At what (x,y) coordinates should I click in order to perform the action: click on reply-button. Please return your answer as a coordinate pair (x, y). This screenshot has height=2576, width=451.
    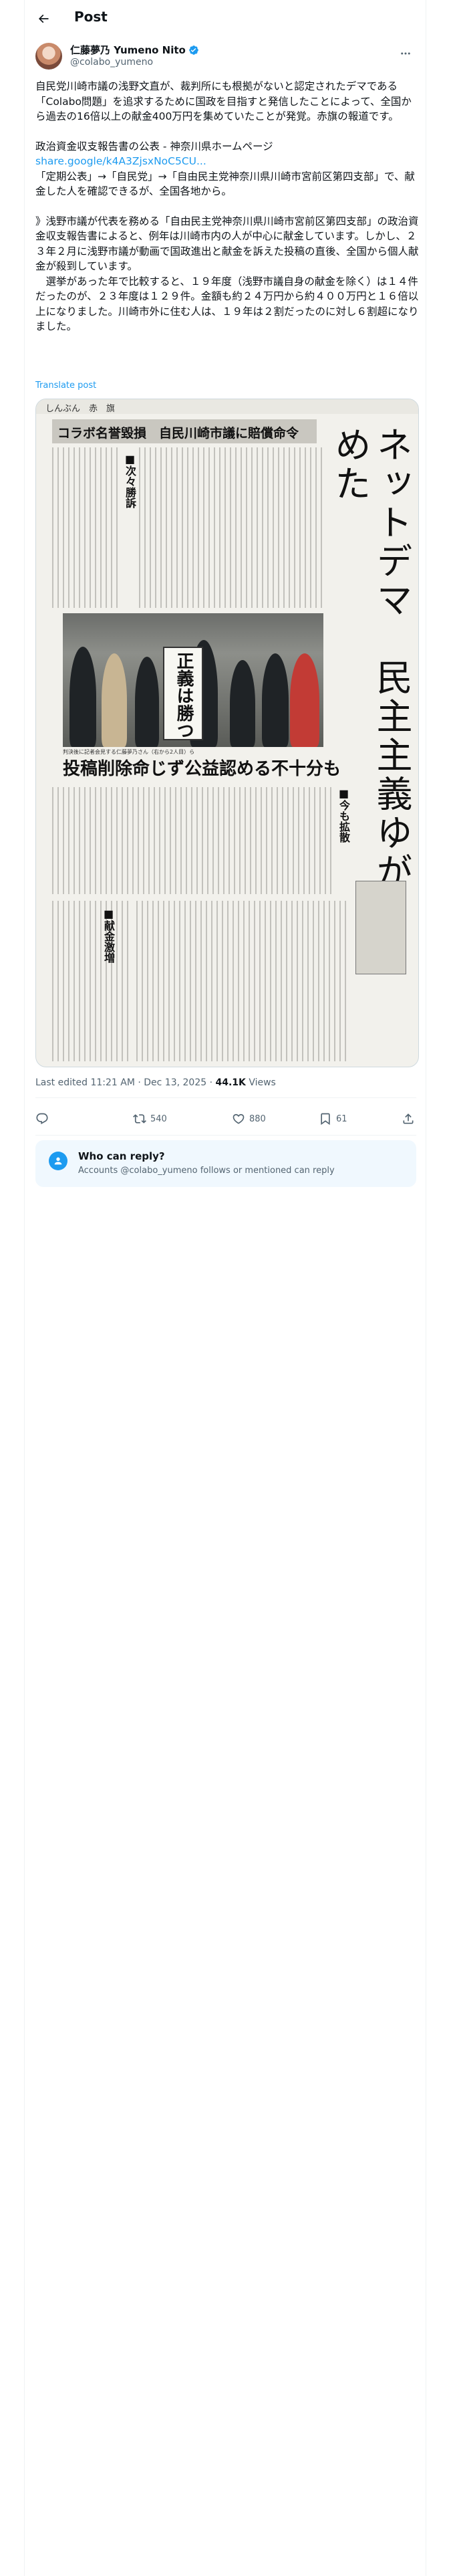
    Looking at the image, I should click on (42, 1119).